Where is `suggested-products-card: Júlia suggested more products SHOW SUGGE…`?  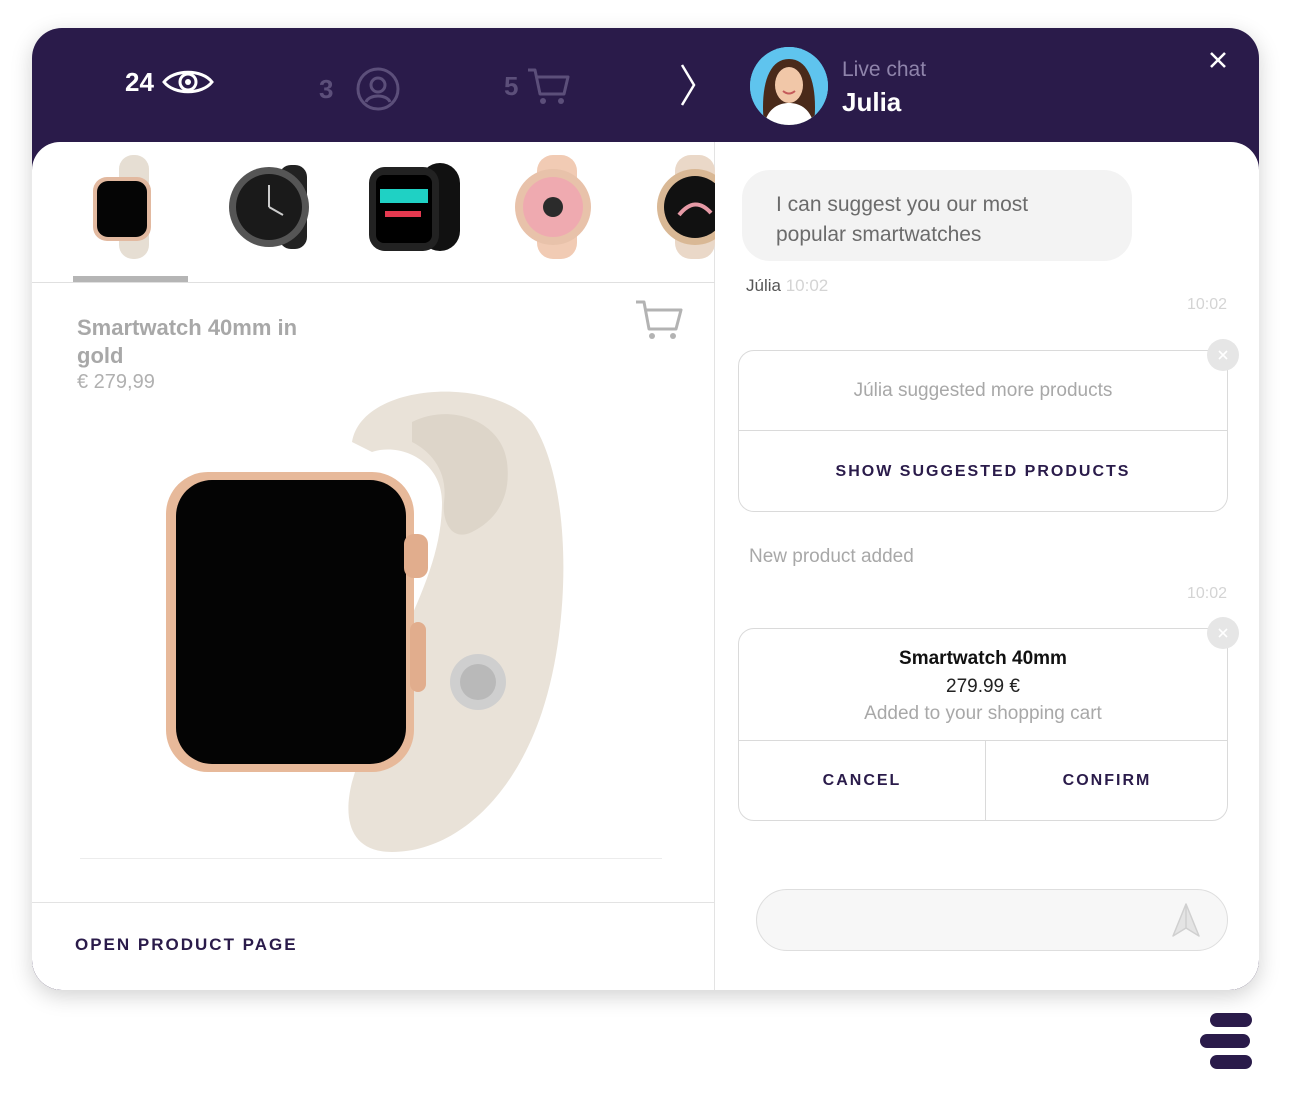
suggested-products-card: Júlia suggested more products SHOW SUGGE… is located at coordinates (988, 425).